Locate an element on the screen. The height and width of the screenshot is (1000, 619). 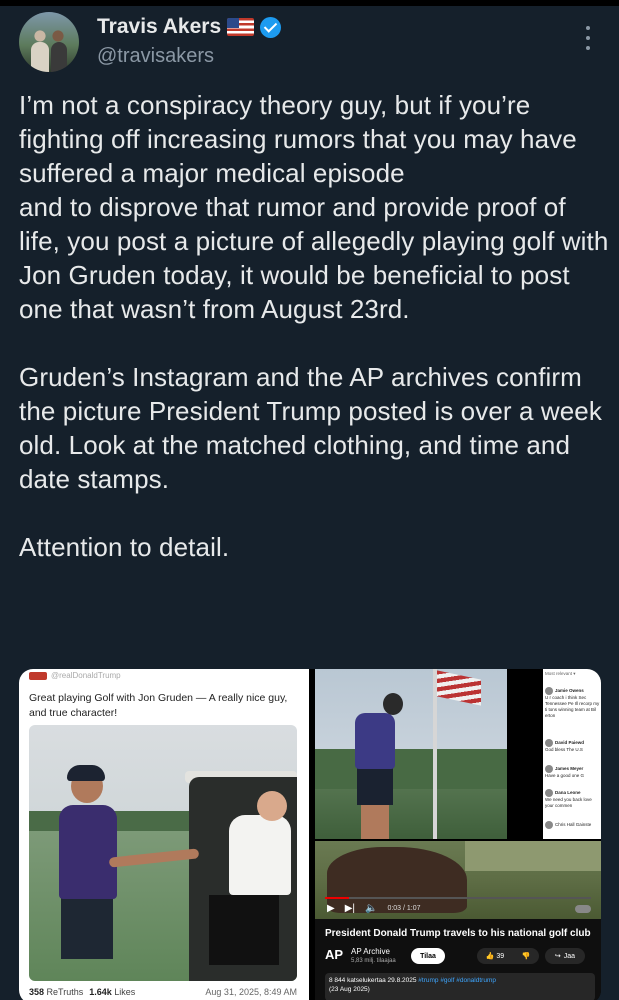
truth-handle: @realDonaldTrump is located at coordinates (86, 675).